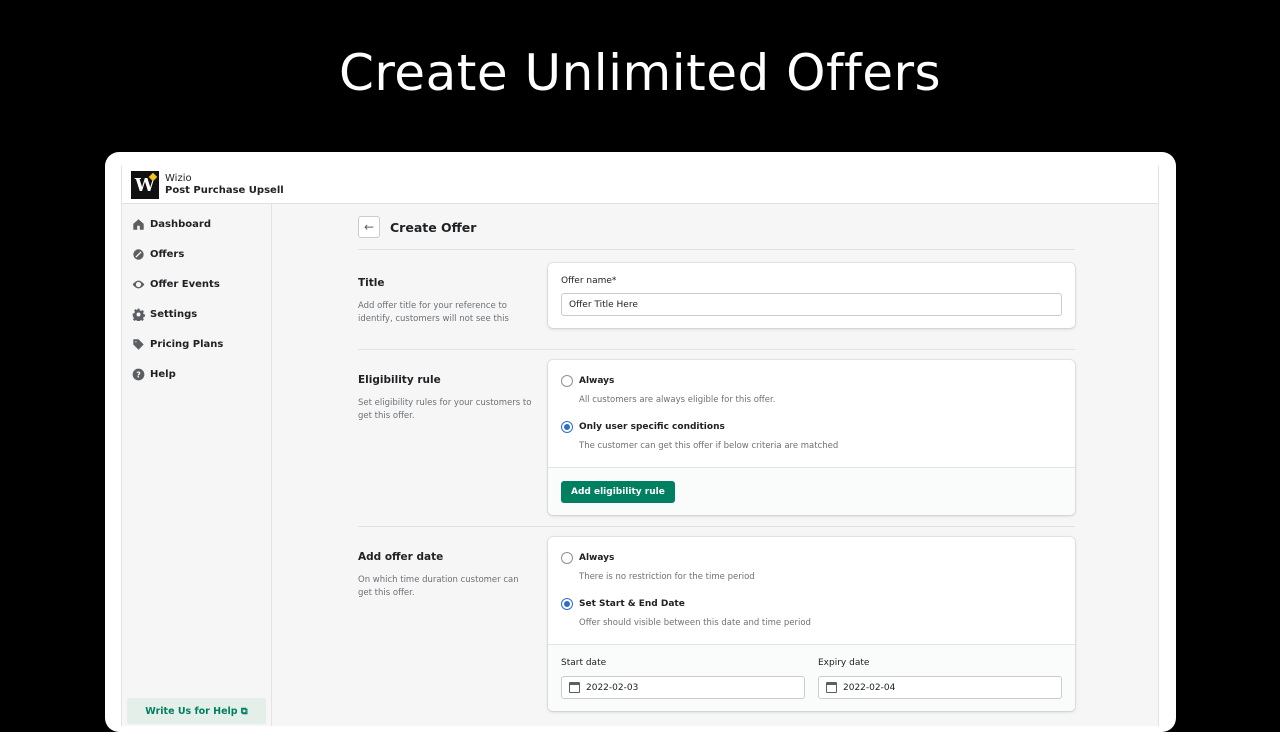 This screenshot has width=1280, height=732. What do you see at coordinates (138, 224) in the screenshot?
I see `home-icon` at bounding box center [138, 224].